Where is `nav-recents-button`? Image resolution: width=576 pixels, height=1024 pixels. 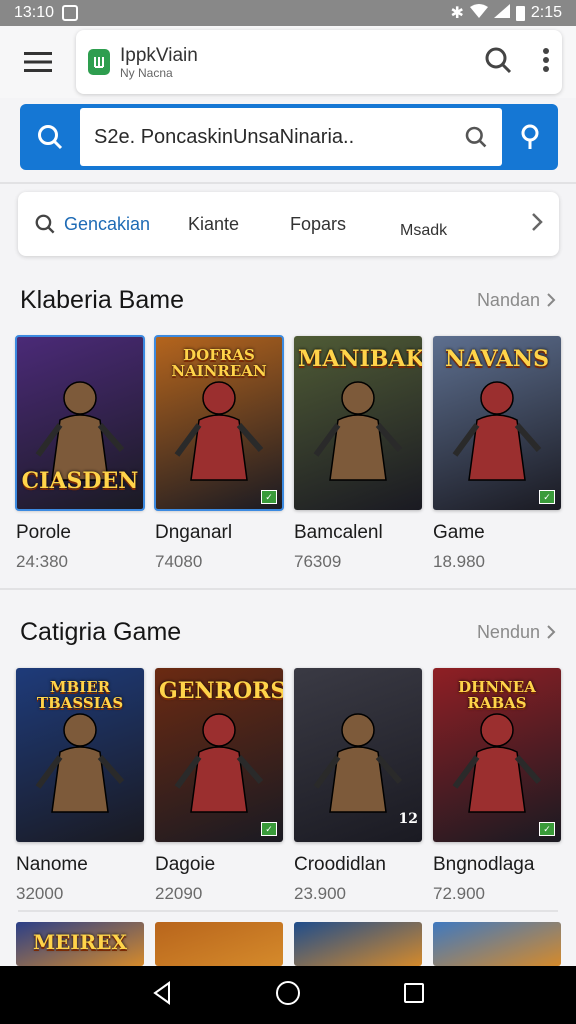
nav-recents-button is located at coordinates (414, 995).